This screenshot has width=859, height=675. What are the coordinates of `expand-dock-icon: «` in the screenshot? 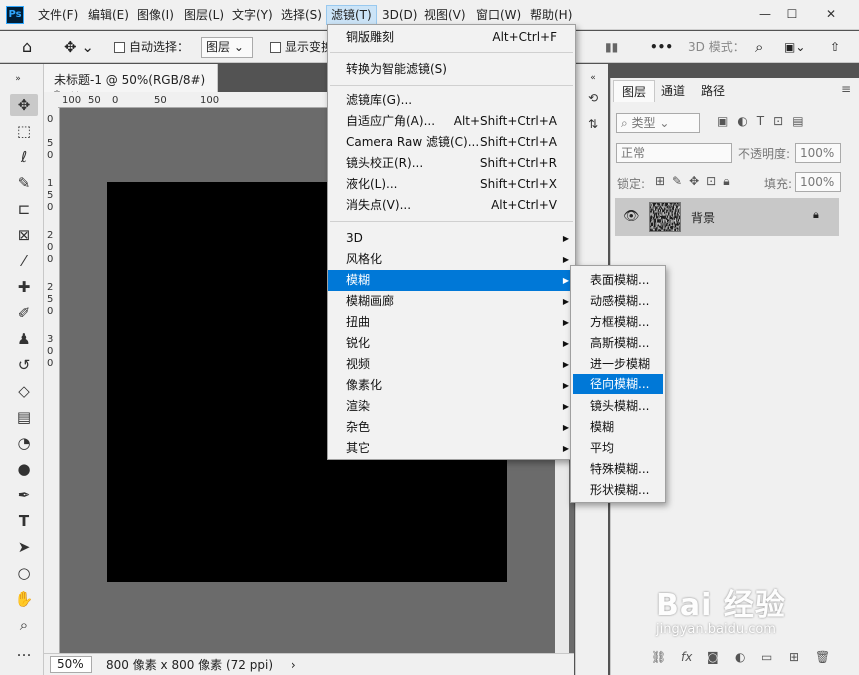 It's located at (593, 78).